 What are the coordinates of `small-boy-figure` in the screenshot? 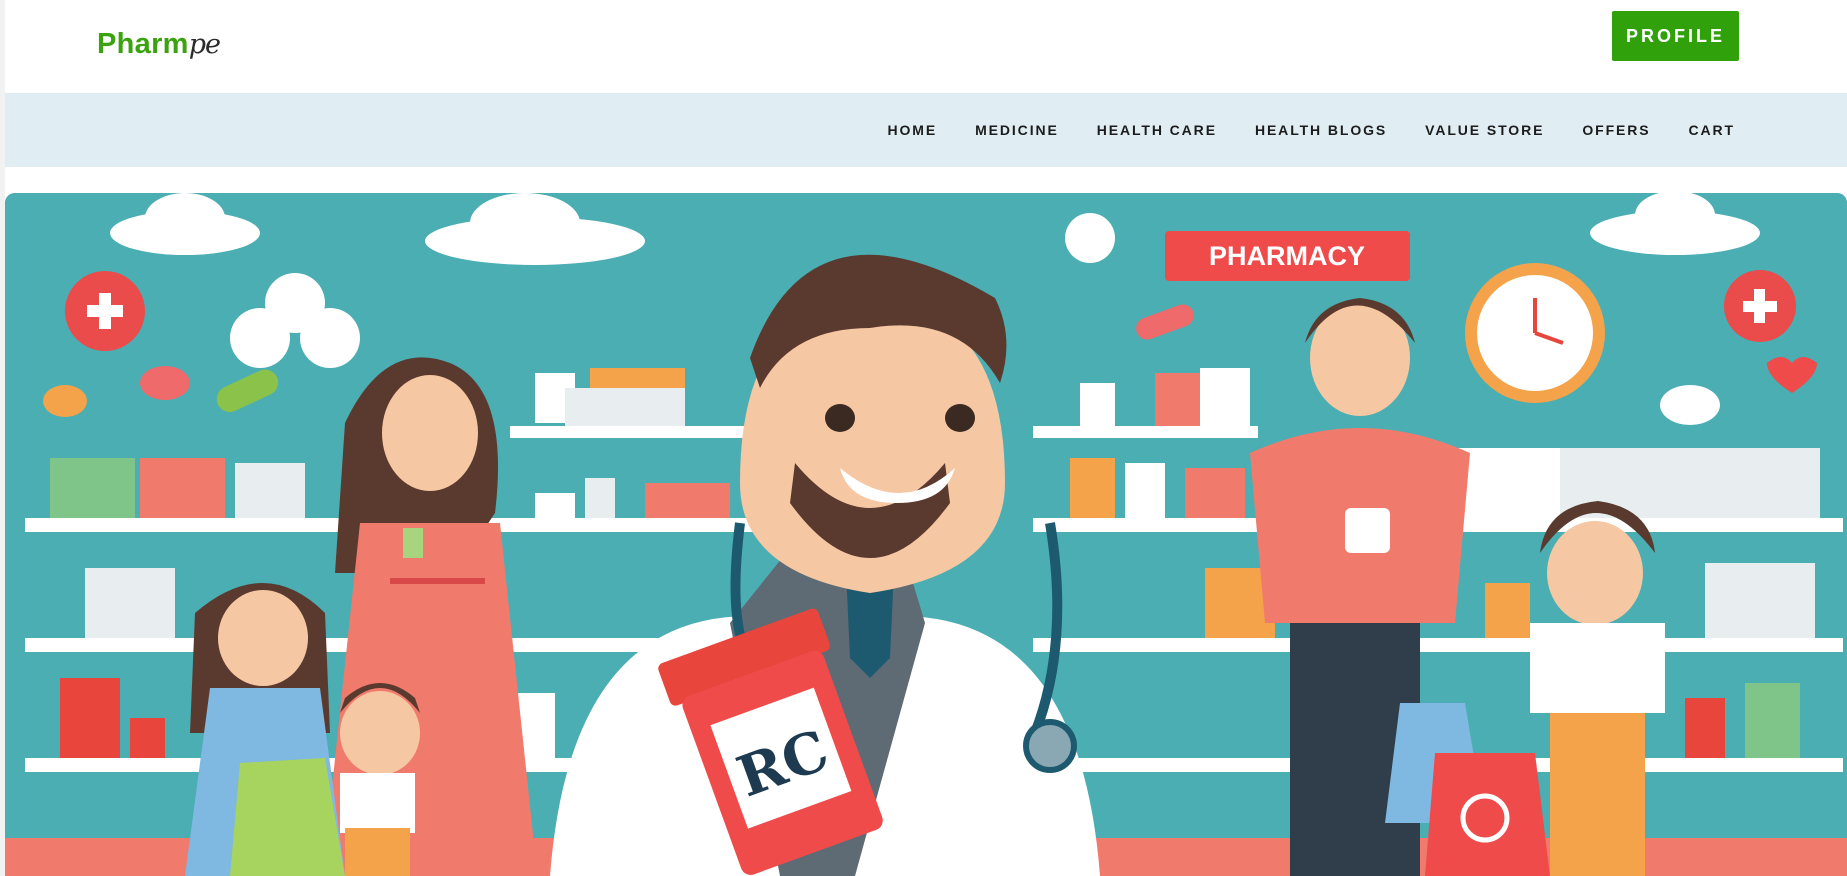 It's located at (380, 779).